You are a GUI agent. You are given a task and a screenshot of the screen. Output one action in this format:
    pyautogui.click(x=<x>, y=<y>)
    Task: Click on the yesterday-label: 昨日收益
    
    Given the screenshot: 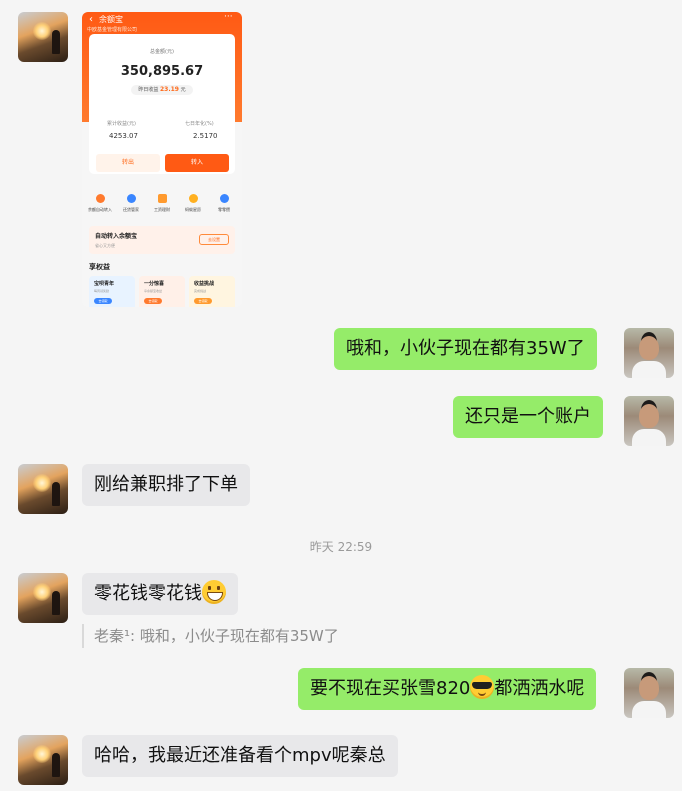 What is the action you would take?
    pyautogui.click(x=148, y=90)
    